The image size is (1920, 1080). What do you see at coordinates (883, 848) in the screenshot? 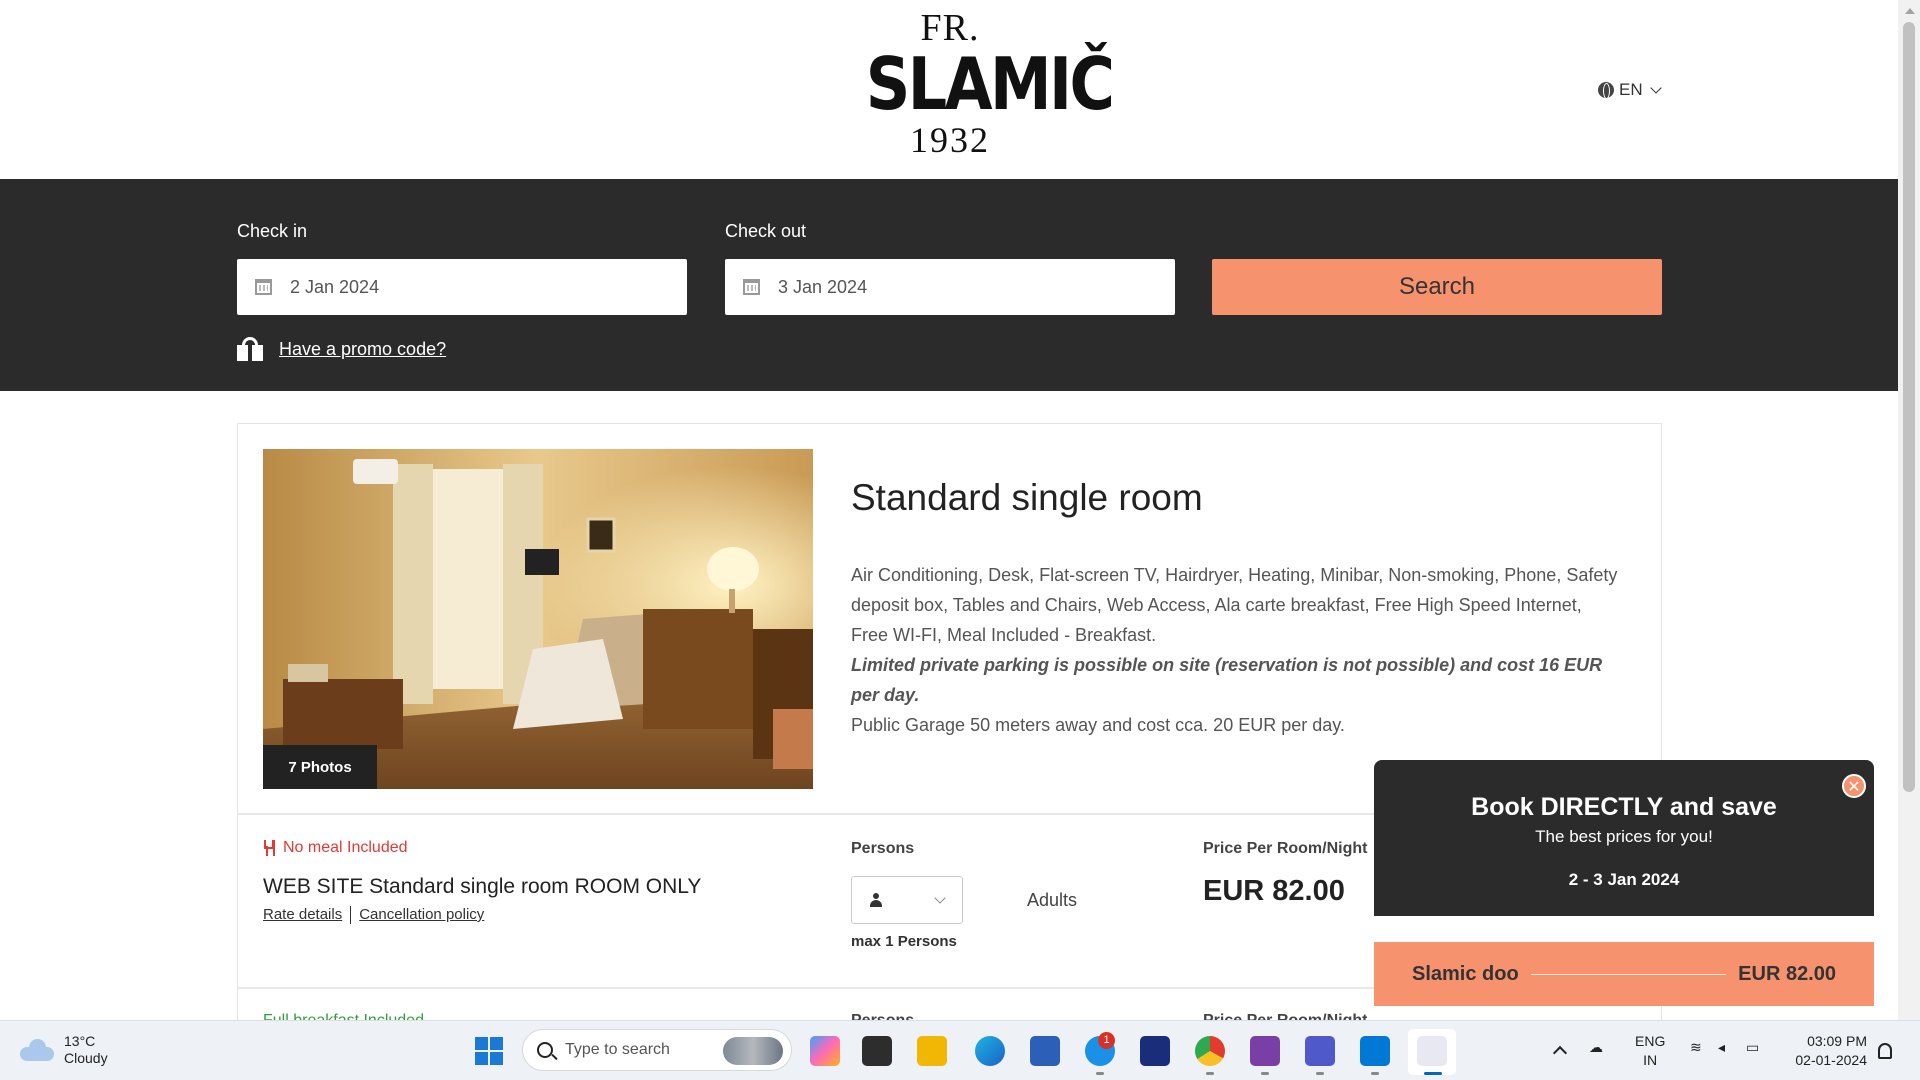
I see `persons-label: Persons` at bounding box center [883, 848].